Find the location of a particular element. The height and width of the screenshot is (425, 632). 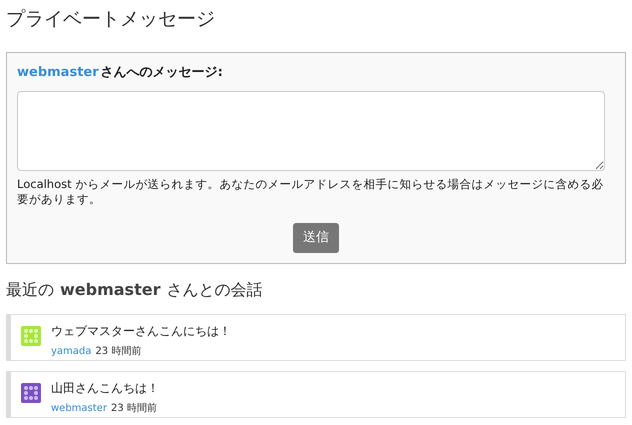

message-text: 山田さんこんちは！ is located at coordinates (105, 388).